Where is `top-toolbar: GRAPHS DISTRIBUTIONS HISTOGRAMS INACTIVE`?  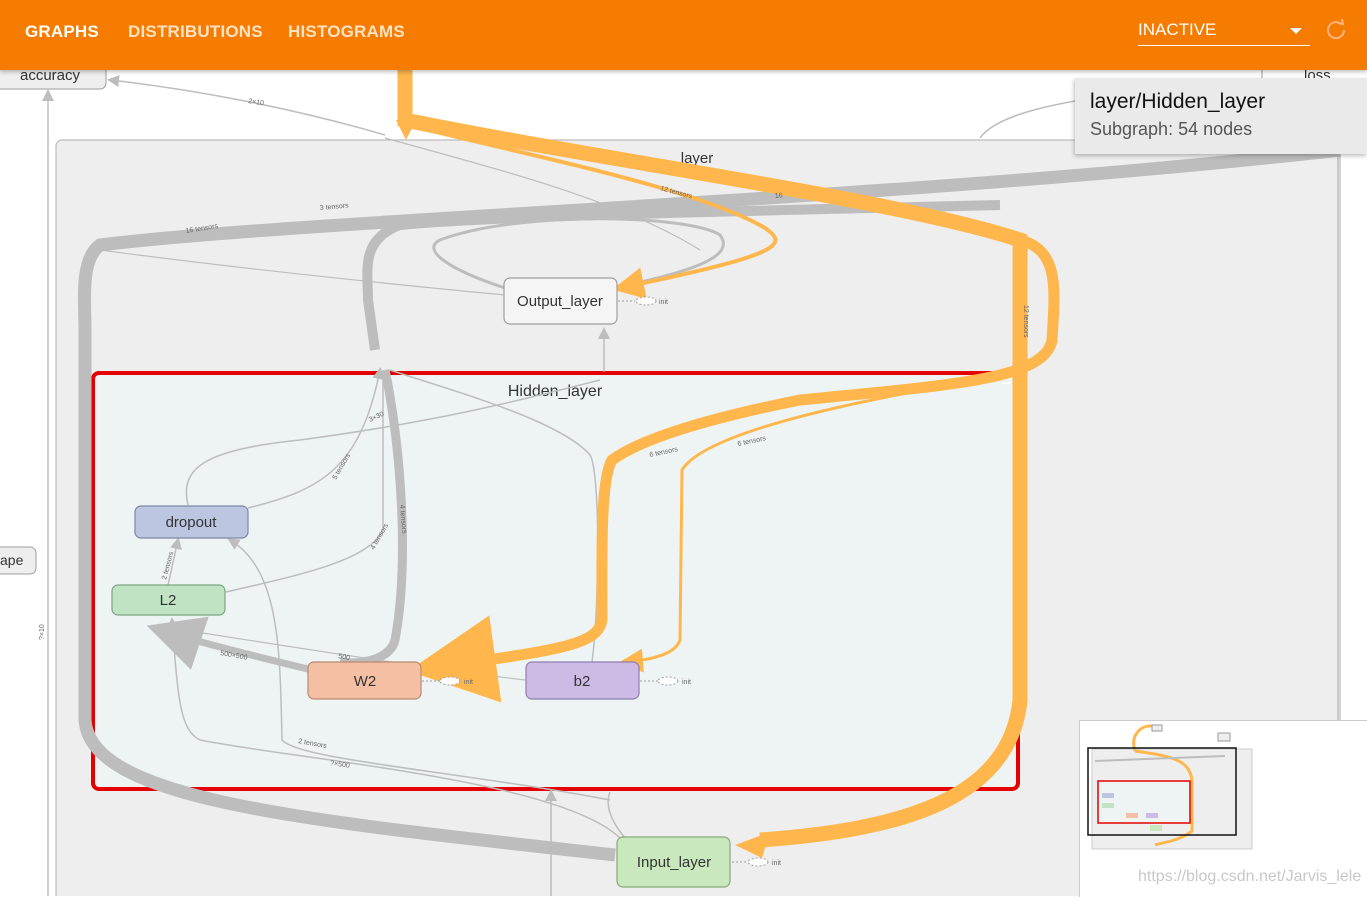
top-toolbar: GRAPHS DISTRIBUTIONS HISTOGRAMS INACTIVE is located at coordinates (683, 35).